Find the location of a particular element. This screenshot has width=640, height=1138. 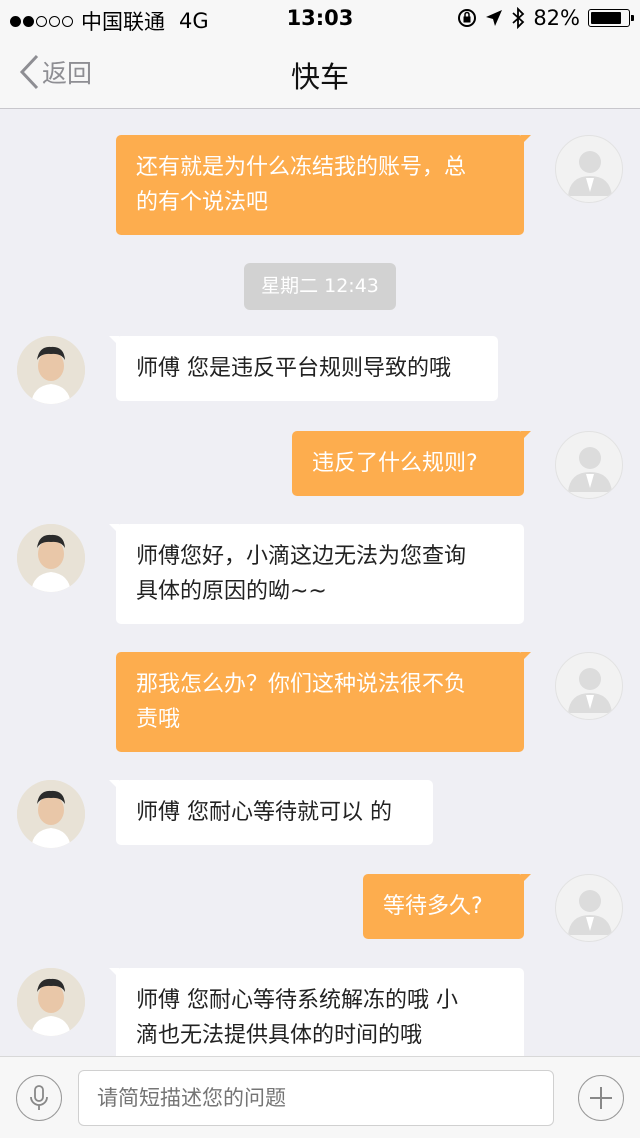

plus-icon is located at coordinates (601, 1098).